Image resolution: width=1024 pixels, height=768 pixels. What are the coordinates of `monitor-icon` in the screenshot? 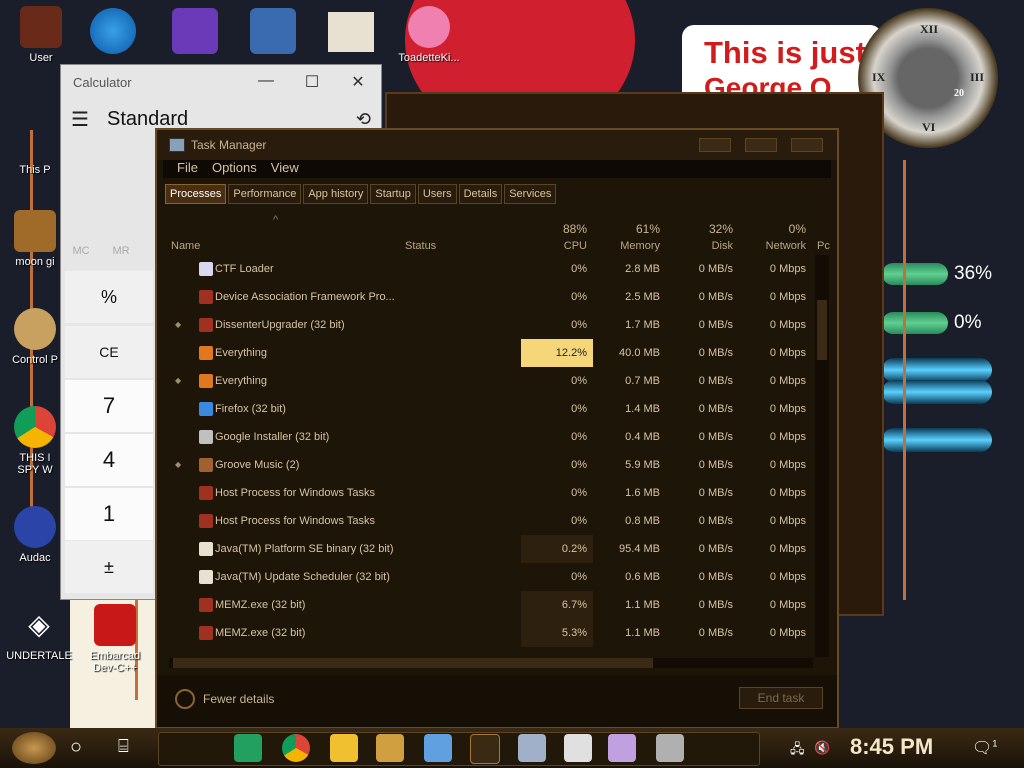 It's located at (670, 748).